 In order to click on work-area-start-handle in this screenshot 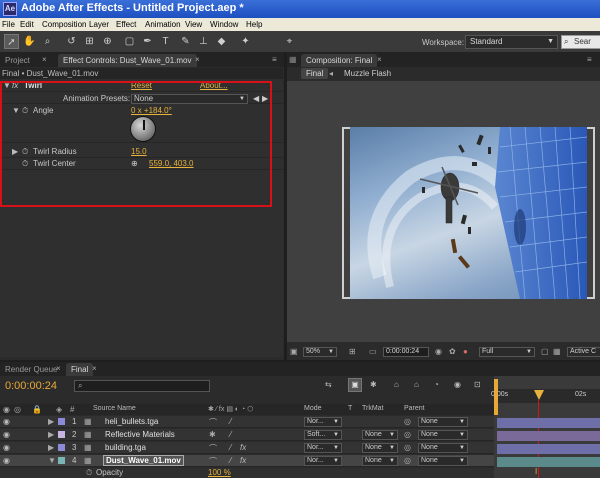, I will do `click(496, 397)`.